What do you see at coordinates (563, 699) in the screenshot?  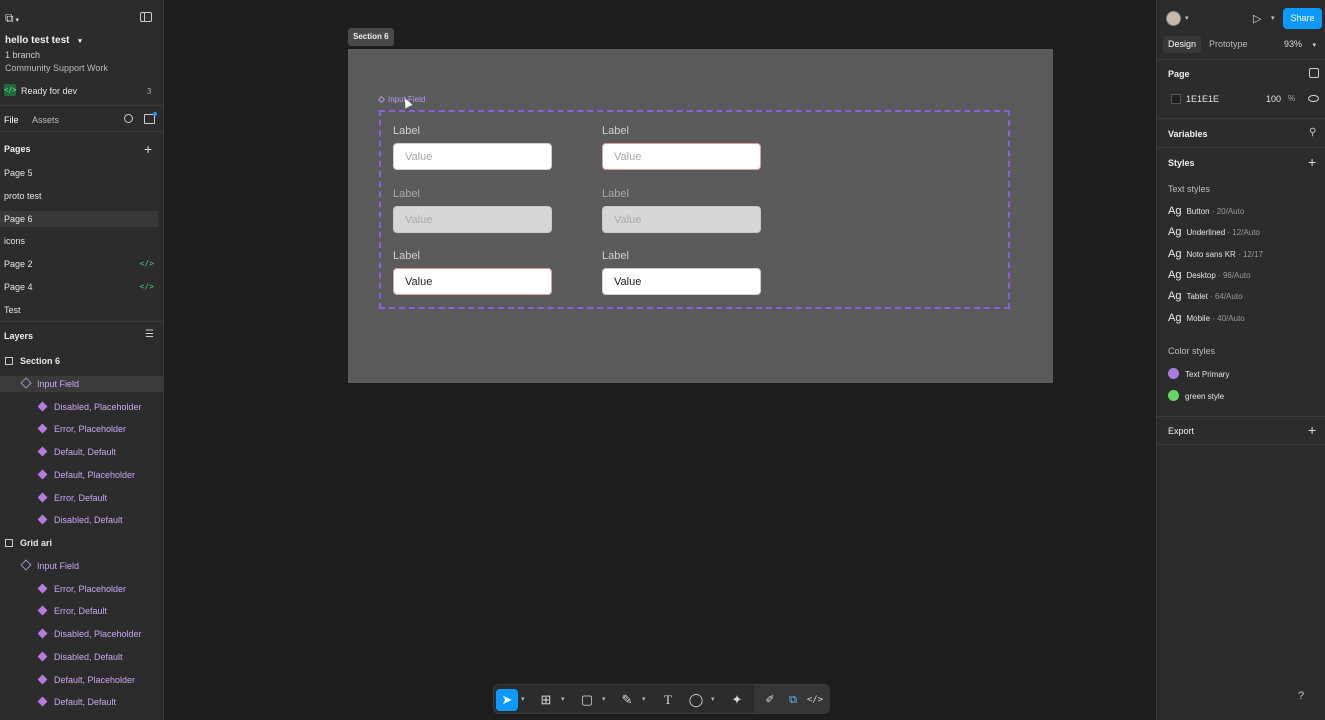 I see `frame-tool-menu-icon: ▾` at bounding box center [563, 699].